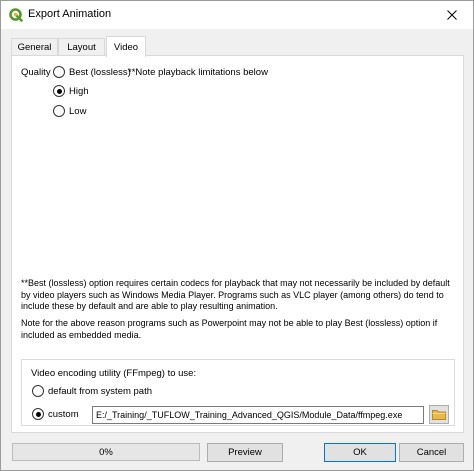 The height and width of the screenshot is (471, 474). What do you see at coordinates (59, 111) in the screenshot?
I see `quality-low-radio` at bounding box center [59, 111].